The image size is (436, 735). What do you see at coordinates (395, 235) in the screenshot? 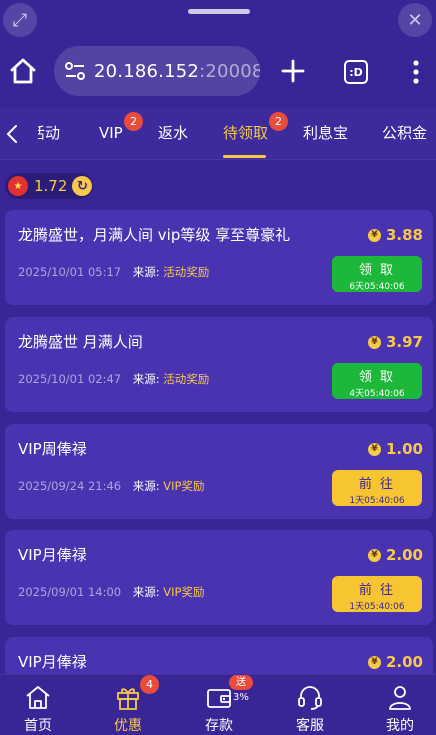
I see `card-amount: ¥ 3.88` at bounding box center [395, 235].